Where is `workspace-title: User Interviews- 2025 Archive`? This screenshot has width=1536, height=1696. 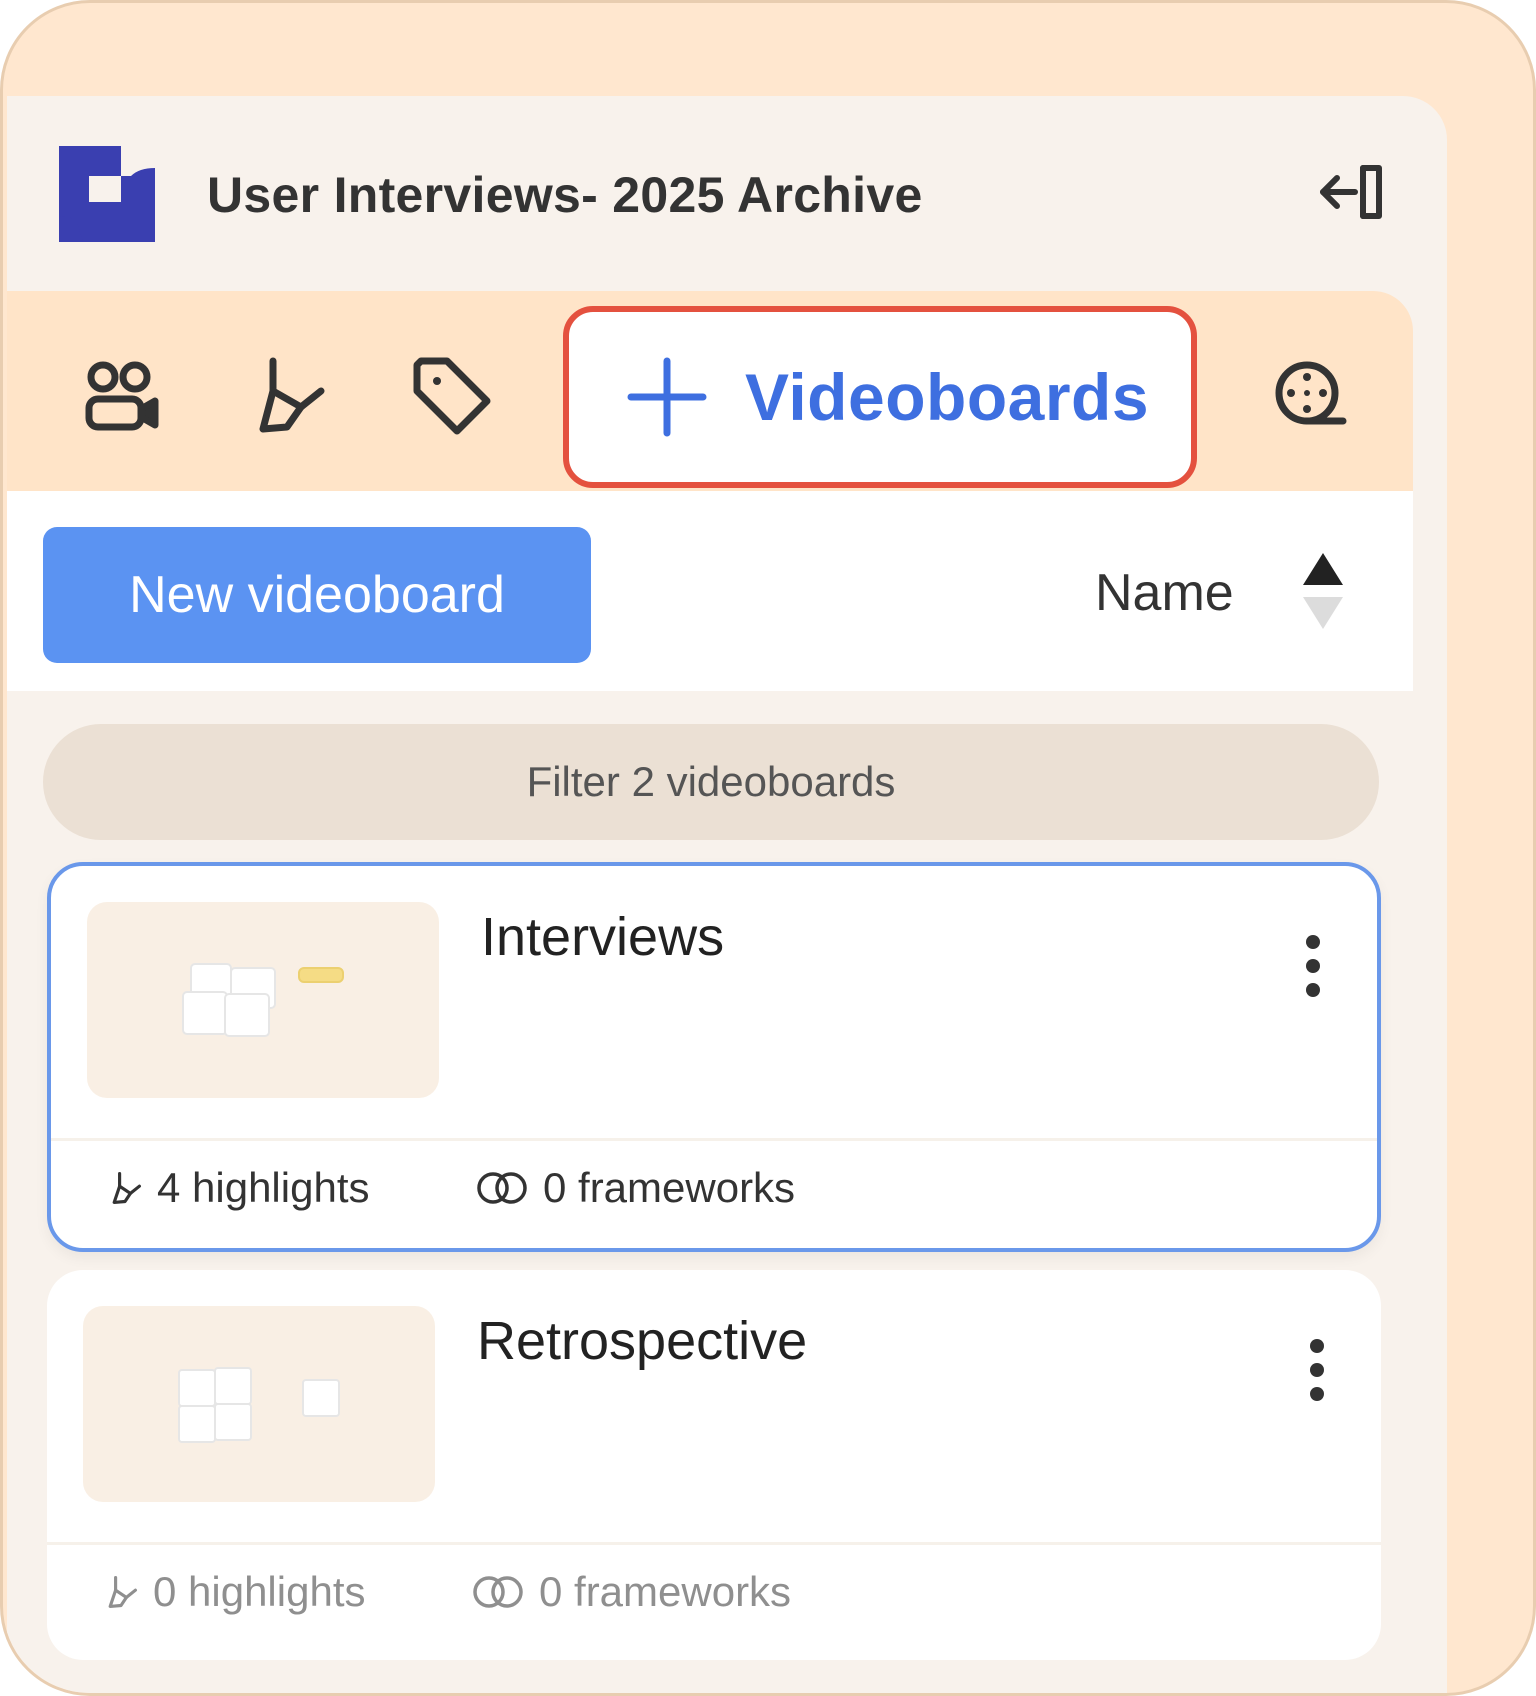
workspace-title: User Interviews- 2025 Archive is located at coordinates (565, 195).